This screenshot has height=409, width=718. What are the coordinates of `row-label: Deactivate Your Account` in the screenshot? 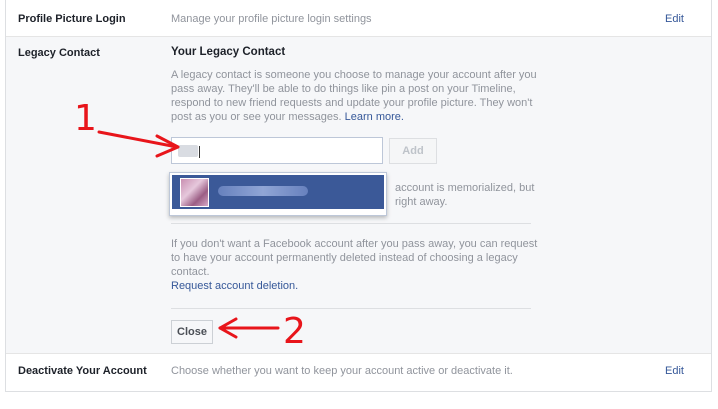 It's located at (82, 371).